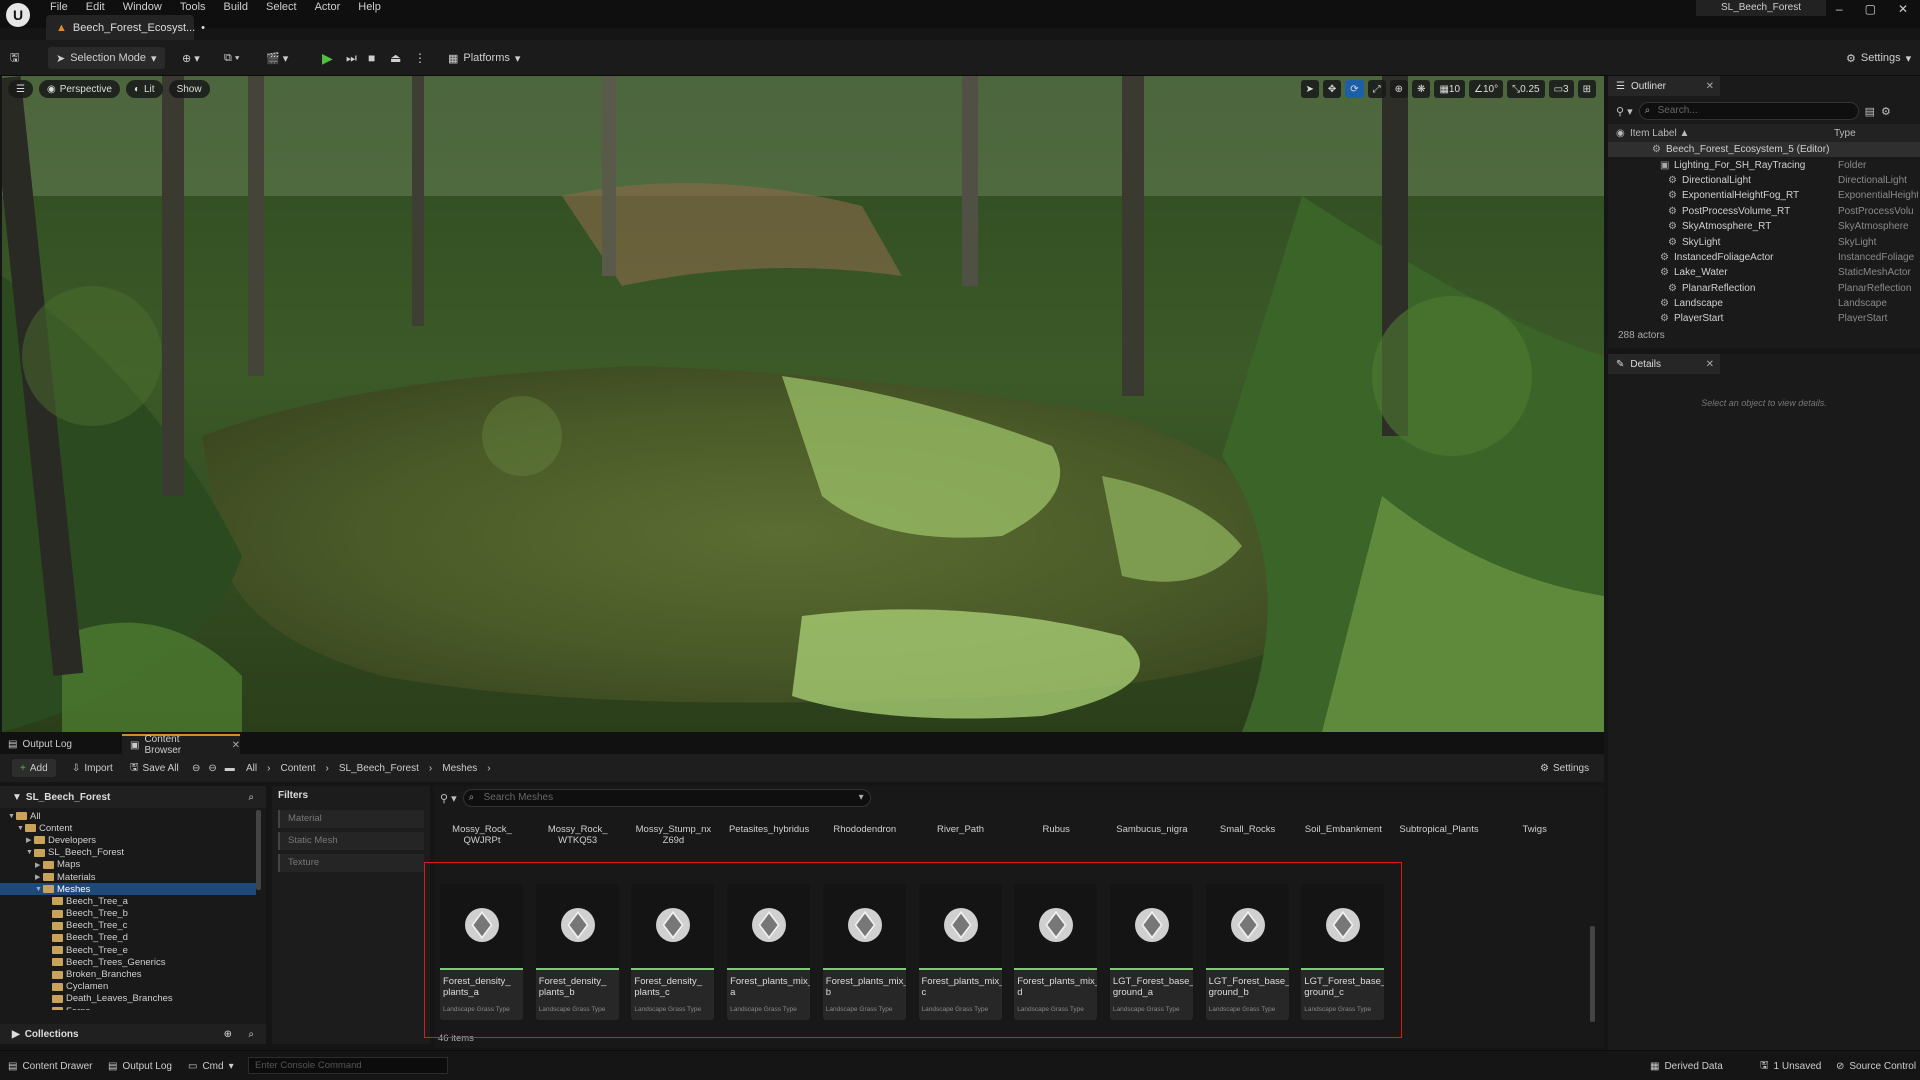  I want to click on camera-speed-button: ▭ 3, so click(1561, 89).